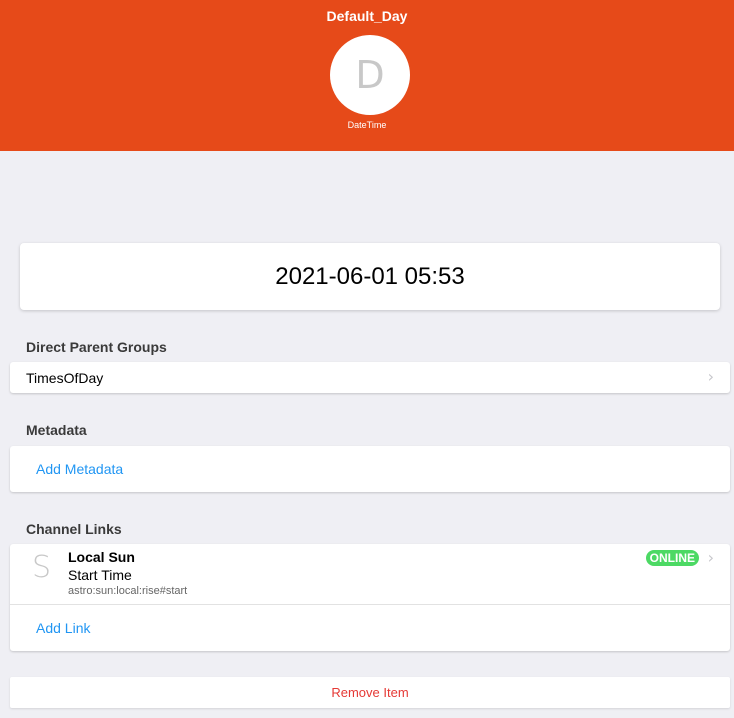 This screenshot has width=734, height=718. Describe the element at coordinates (96, 347) in the screenshot. I see `parent-groups-title: Direct Parent Groups` at that location.